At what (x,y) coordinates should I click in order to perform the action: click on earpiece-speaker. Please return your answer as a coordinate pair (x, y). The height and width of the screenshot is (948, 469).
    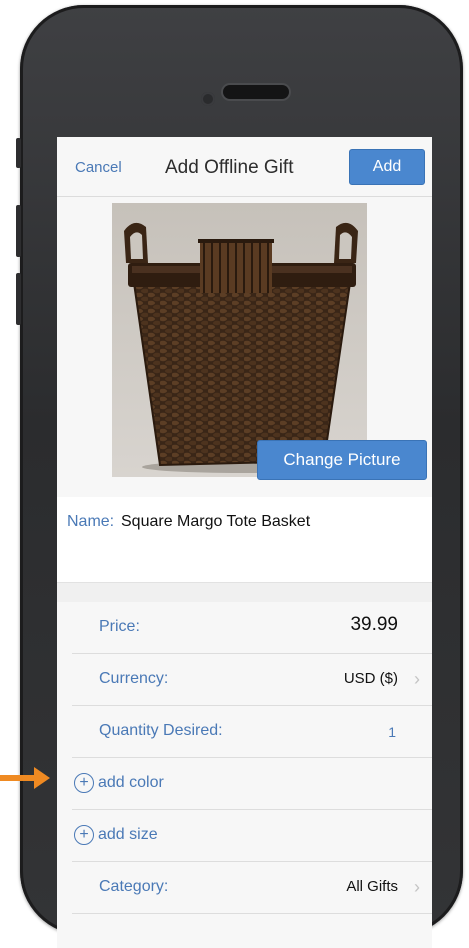
    Looking at the image, I should click on (256, 92).